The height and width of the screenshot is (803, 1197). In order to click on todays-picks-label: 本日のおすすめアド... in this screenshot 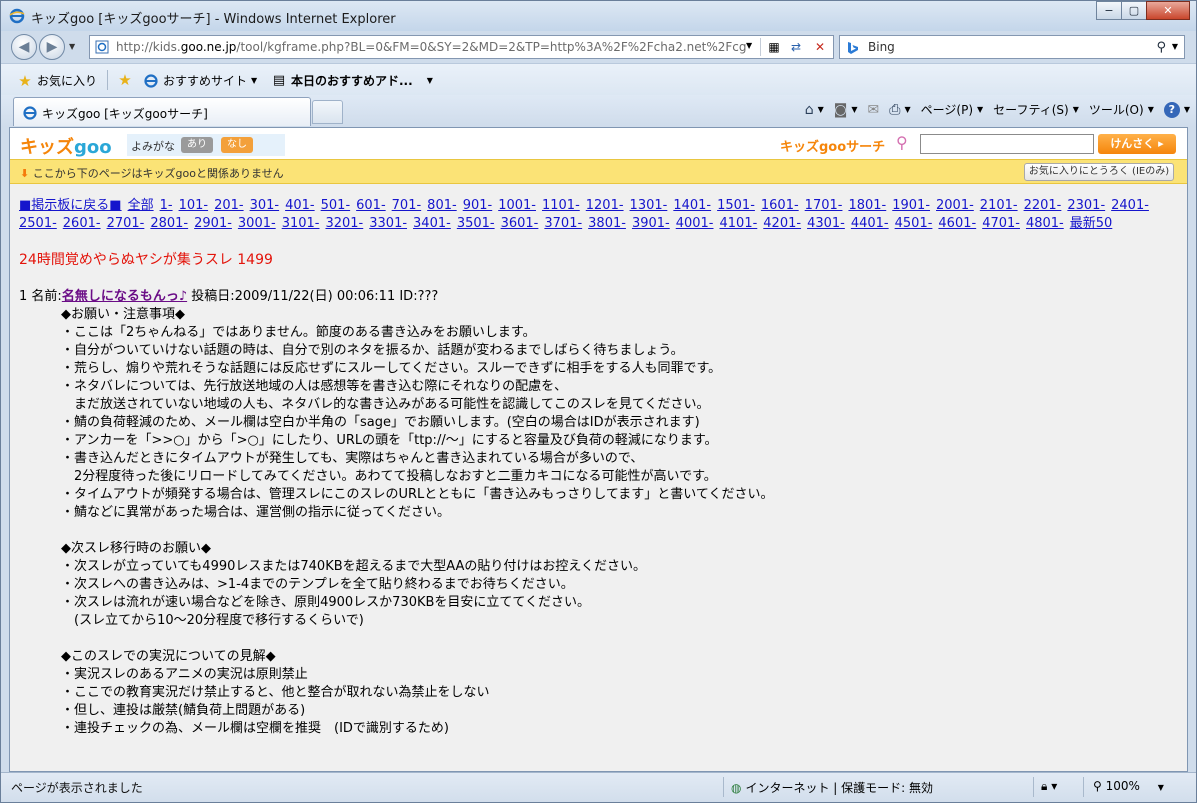, I will do `click(352, 81)`.